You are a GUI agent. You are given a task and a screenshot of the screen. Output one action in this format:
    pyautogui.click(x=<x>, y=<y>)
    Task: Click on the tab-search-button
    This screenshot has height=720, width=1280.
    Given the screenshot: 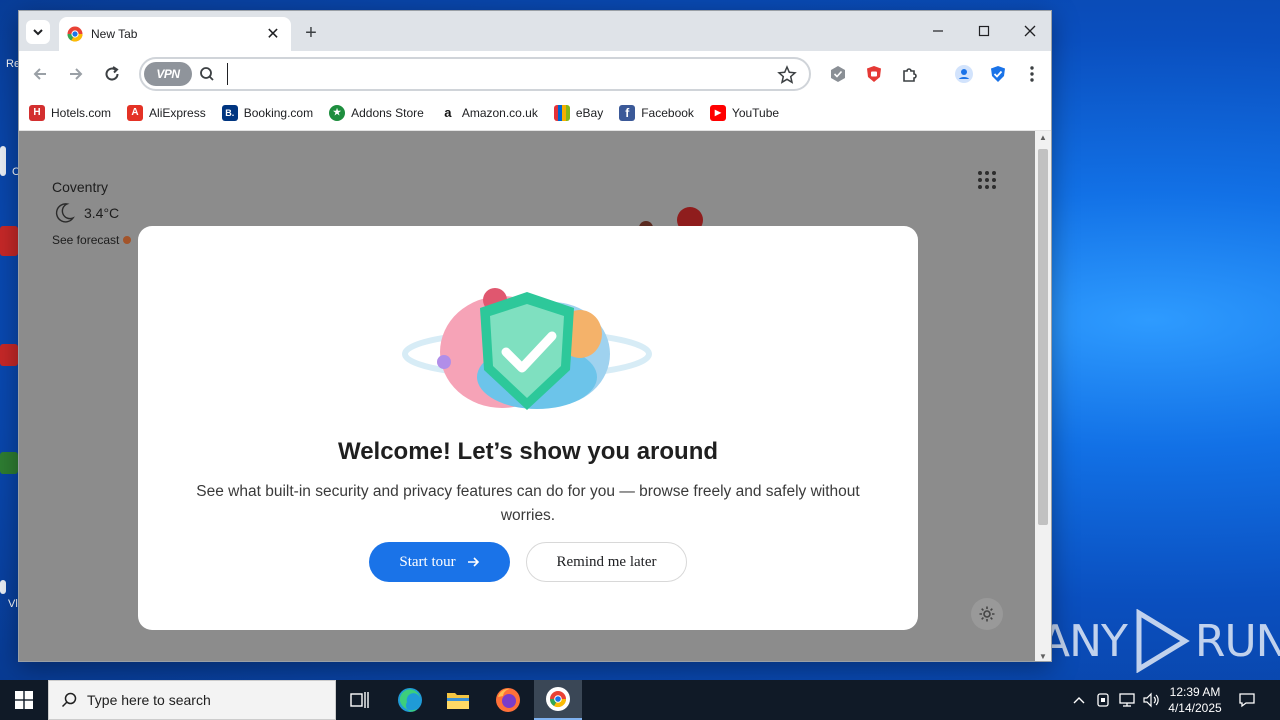 What is the action you would take?
    pyautogui.click(x=38, y=32)
    